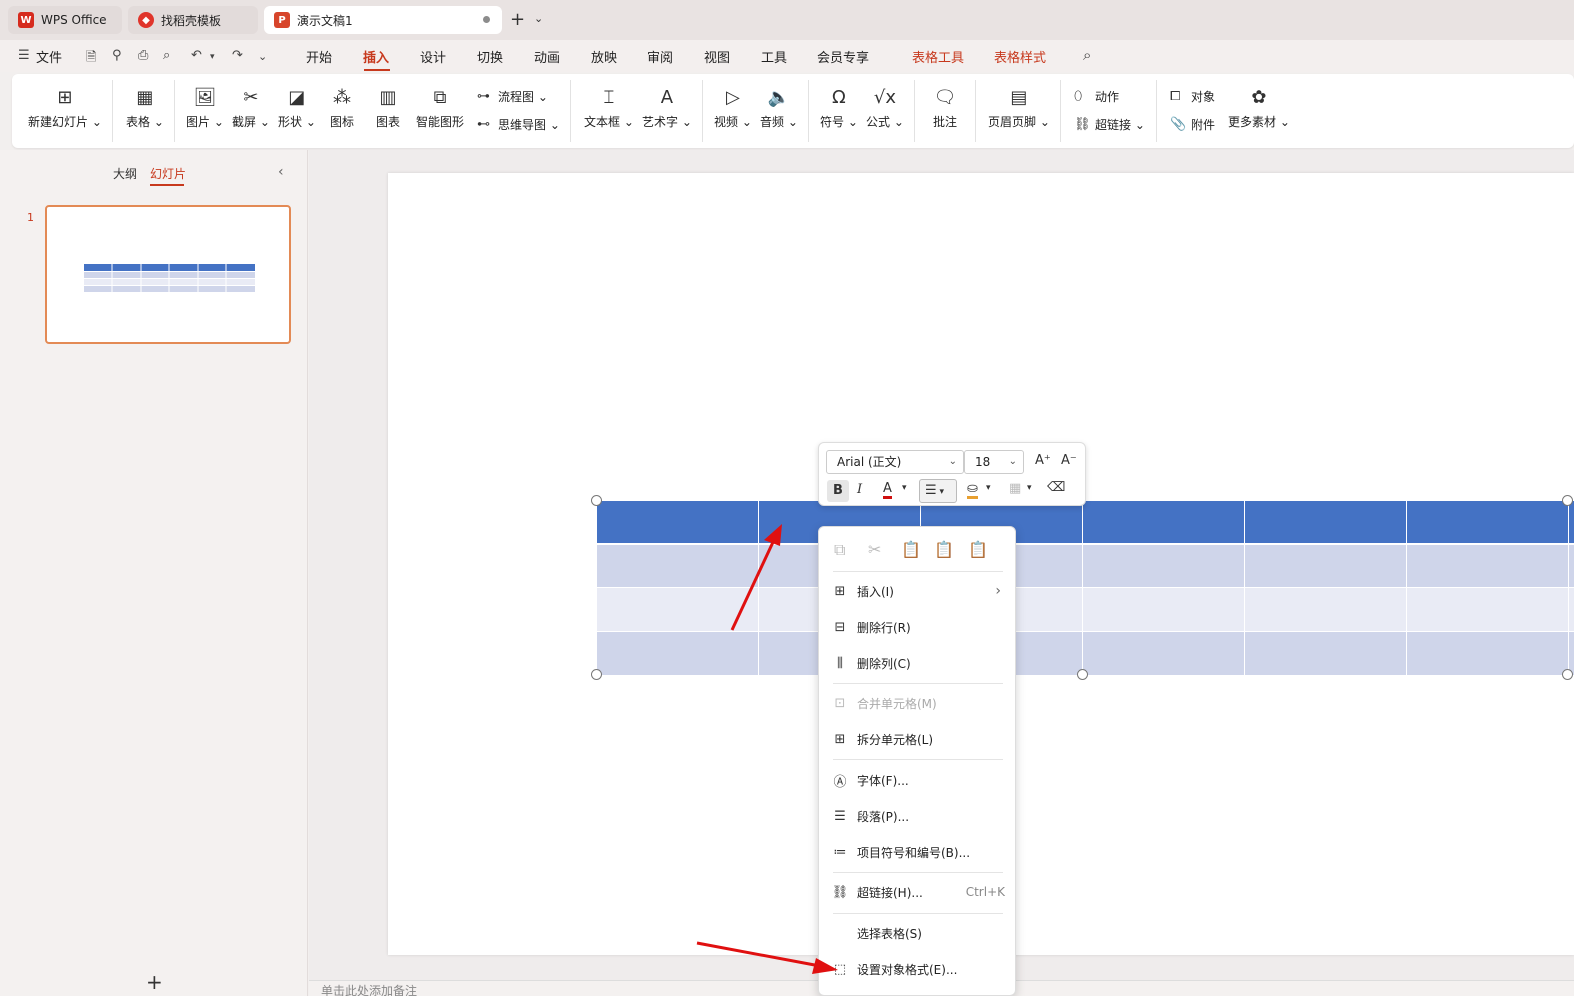 The width and height of the screenshot is (1574, 996). Describe the element at coordinates (1096, 96) in the screenshot. I see `action-button: ⬯ 动作` at that location.